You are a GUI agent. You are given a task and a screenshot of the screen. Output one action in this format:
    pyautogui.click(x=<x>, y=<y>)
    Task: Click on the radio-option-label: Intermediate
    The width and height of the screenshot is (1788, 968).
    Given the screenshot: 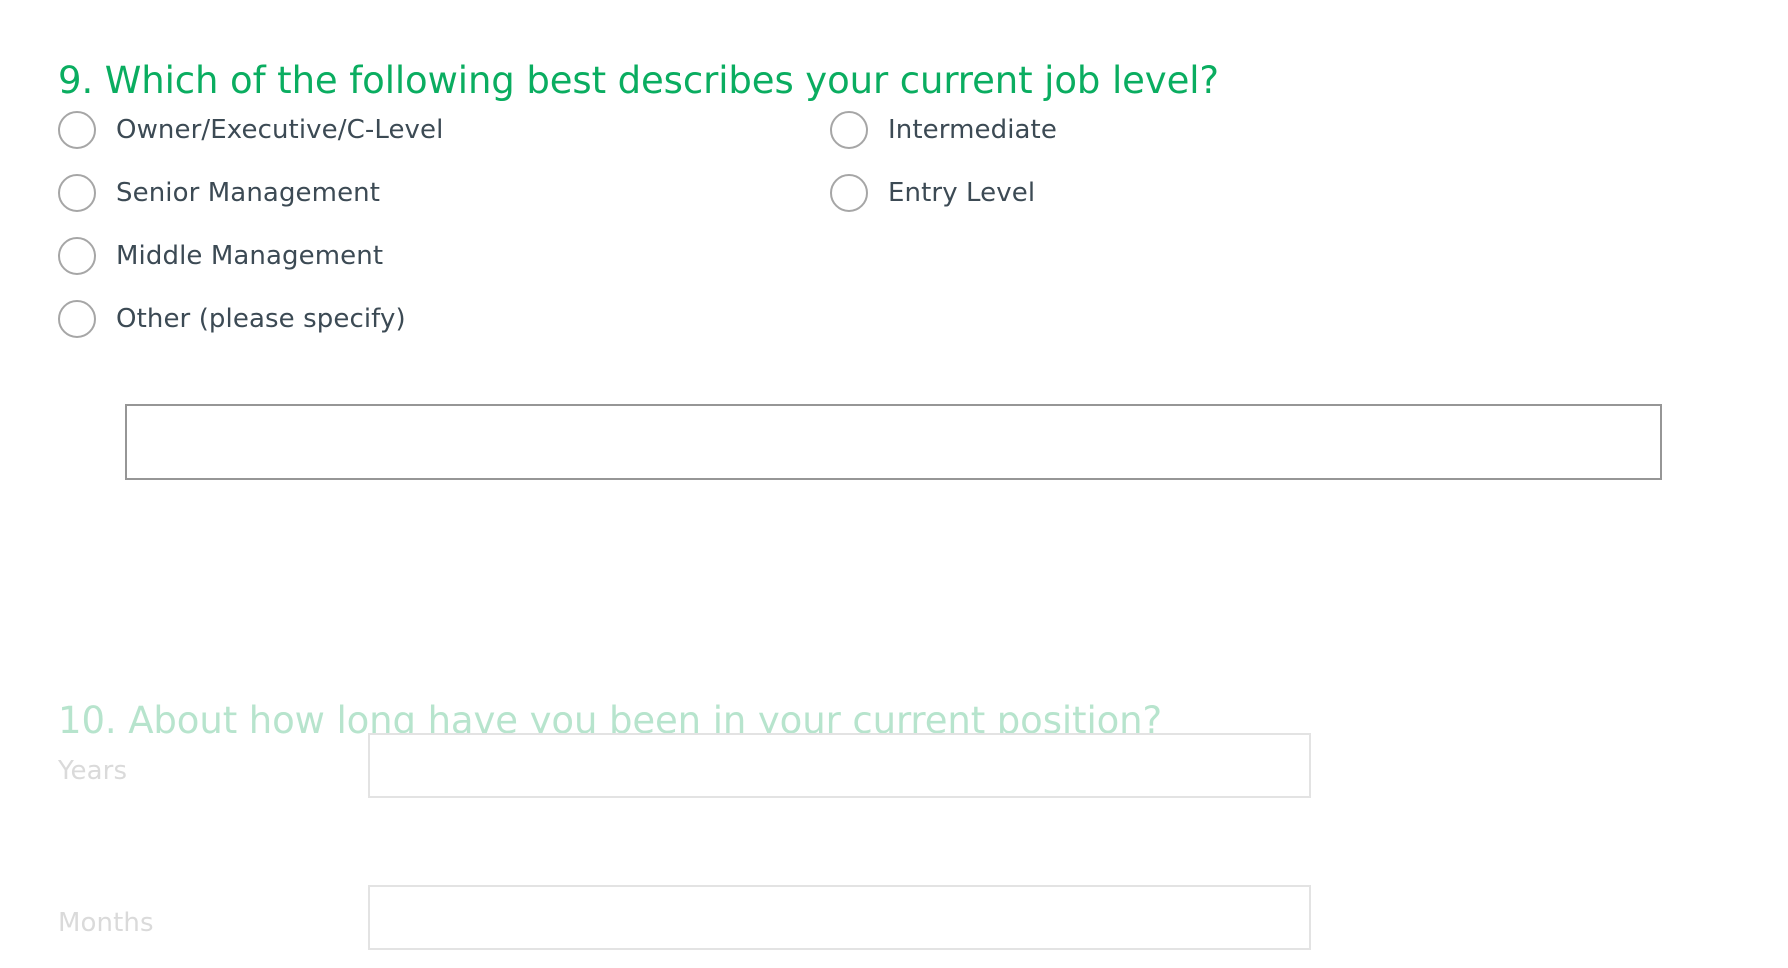 What is the action you would take?
    pyautogui.click(x=972, y=129)
    